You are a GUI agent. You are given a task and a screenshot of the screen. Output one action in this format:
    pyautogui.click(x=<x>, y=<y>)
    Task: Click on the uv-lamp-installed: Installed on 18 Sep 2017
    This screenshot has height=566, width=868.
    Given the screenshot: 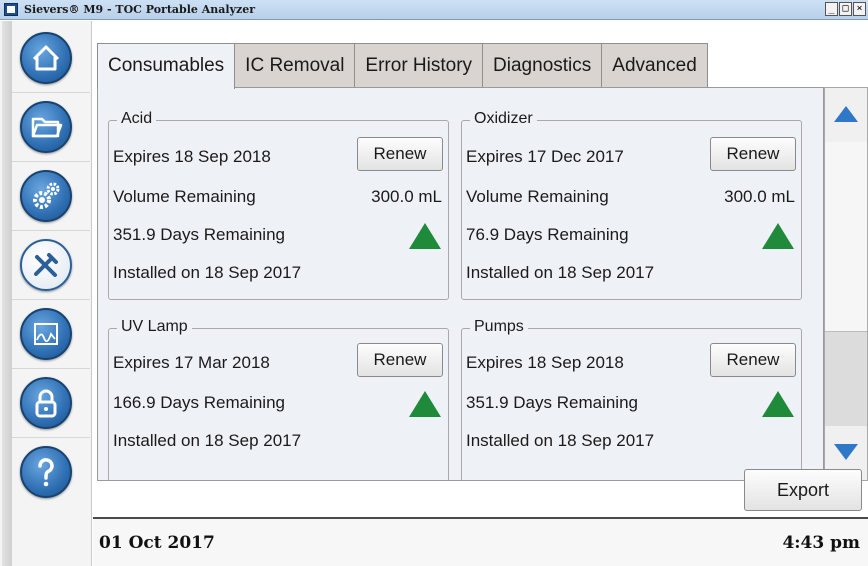 What is the action you would take?
    pyautogui.click(x=207, y=440)
    